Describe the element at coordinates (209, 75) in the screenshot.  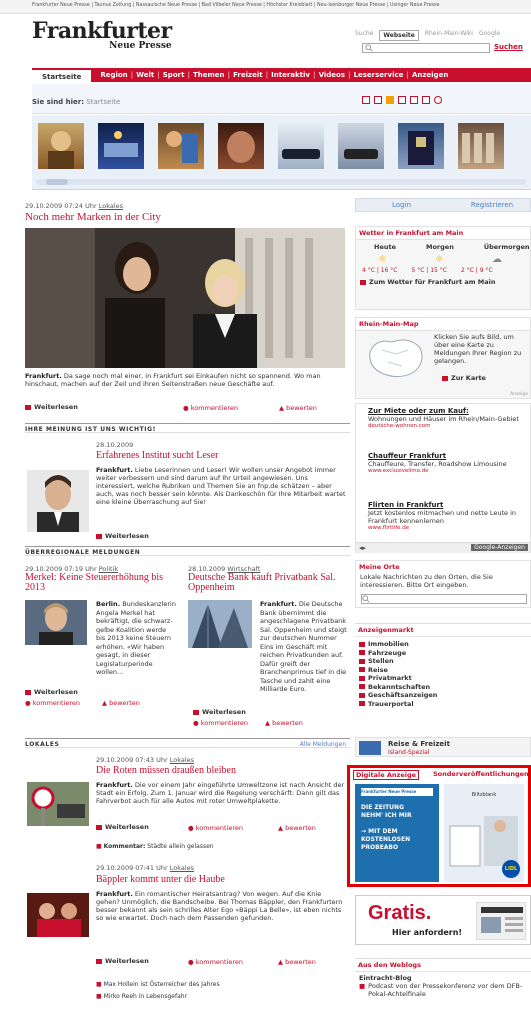
I see `nav-item-themen: Themen` at that location.